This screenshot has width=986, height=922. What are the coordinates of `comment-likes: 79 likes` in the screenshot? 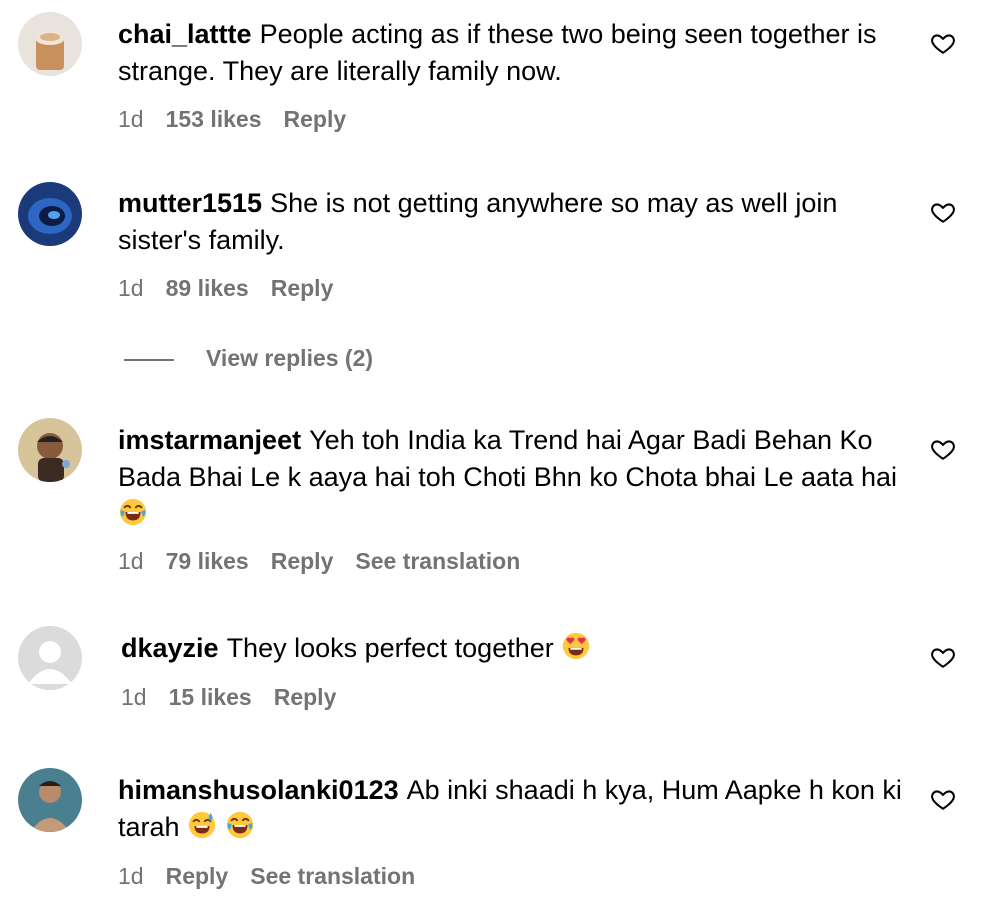 It's located at (207, 561).